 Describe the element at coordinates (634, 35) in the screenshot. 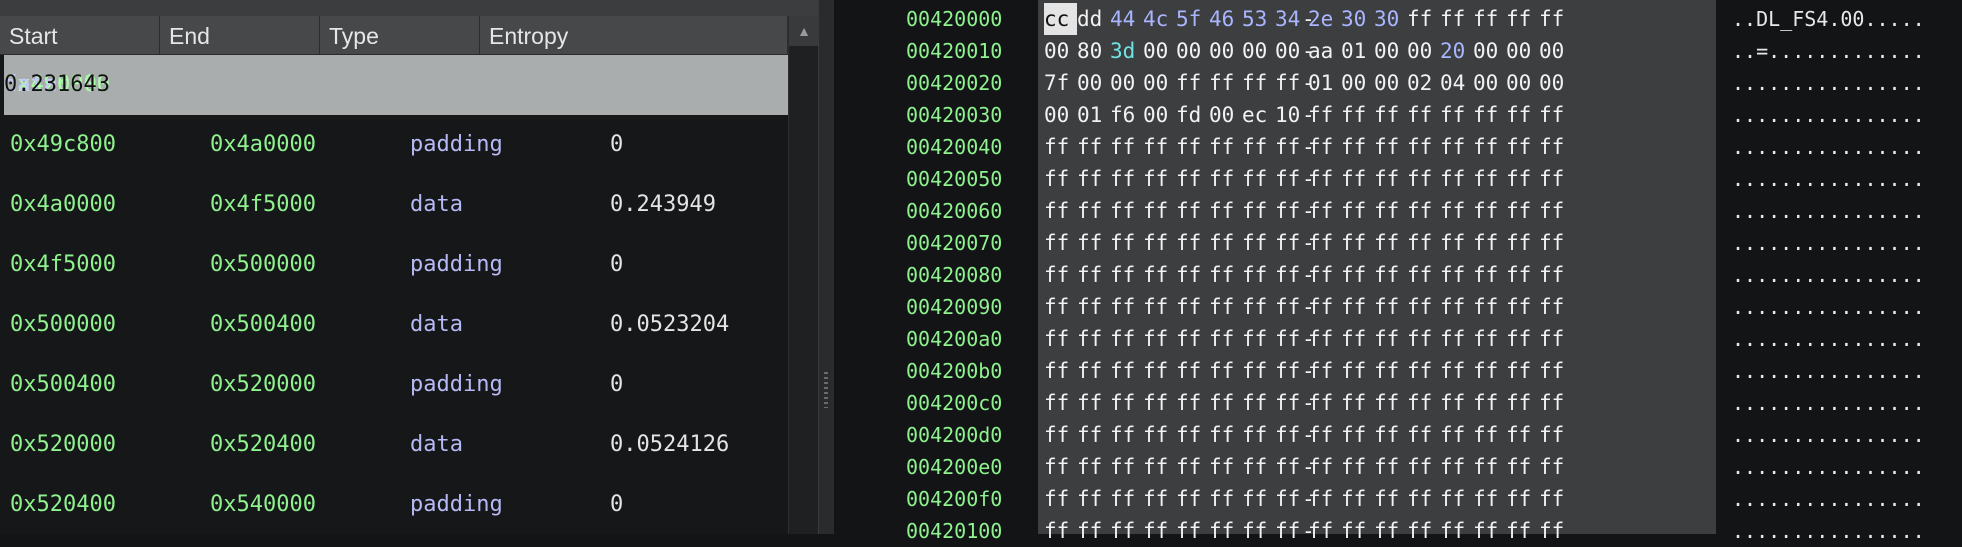

I see `column-header-entropy: Entropy` at that location.